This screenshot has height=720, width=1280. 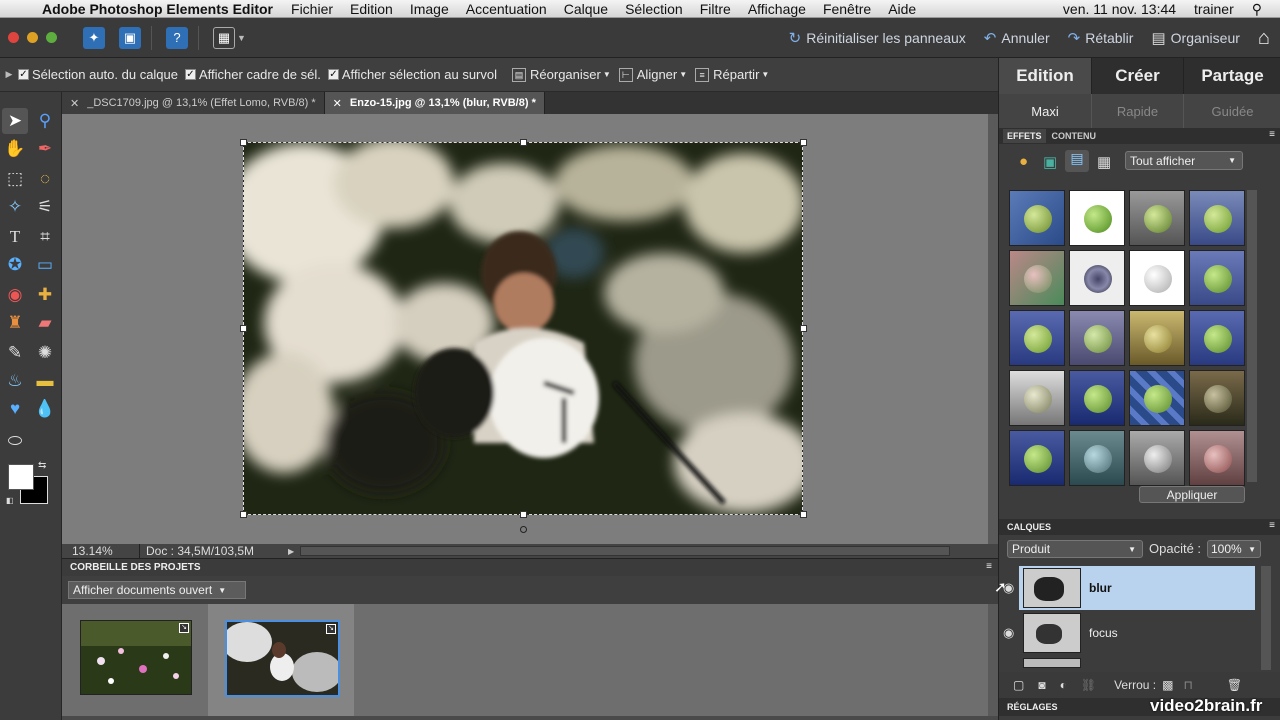 I want to click on menu-fenetre: Fenêtre, so click(x=847, y=9).